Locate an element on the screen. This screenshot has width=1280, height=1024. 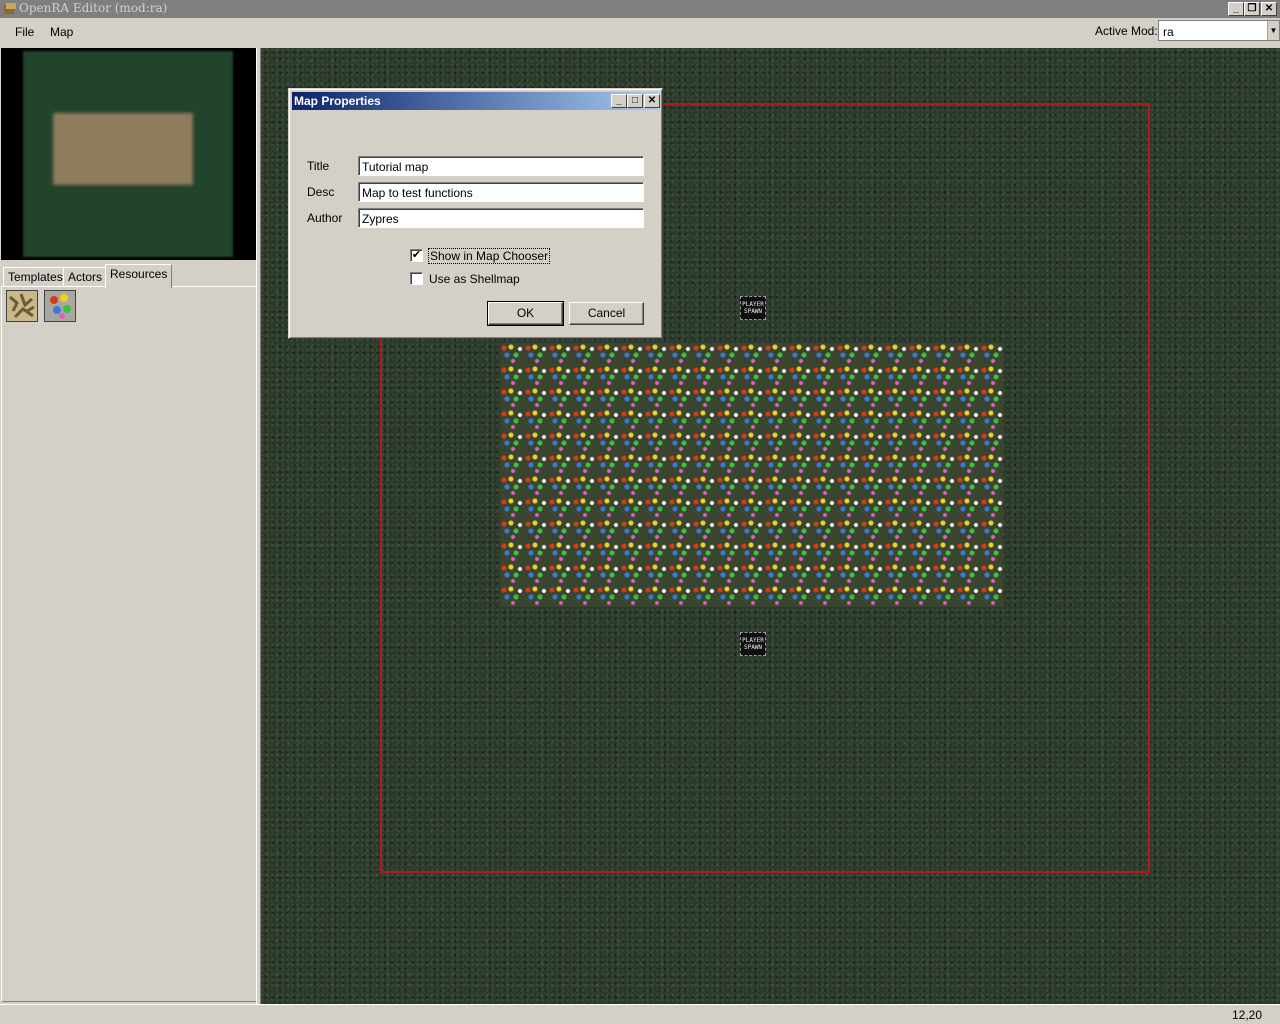
palette-tabs: Templates Actors Resources is located at coordinates (128, 276).